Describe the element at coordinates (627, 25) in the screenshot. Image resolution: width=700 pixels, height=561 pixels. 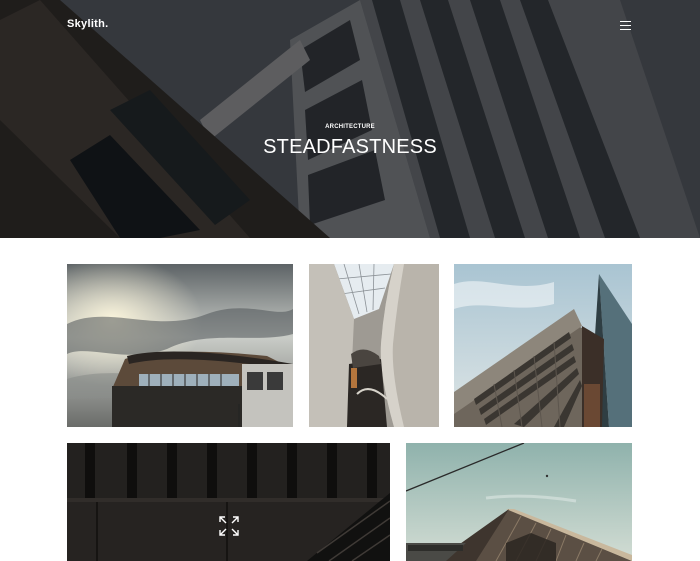
I see `hamburger-menu-icon` at that location.